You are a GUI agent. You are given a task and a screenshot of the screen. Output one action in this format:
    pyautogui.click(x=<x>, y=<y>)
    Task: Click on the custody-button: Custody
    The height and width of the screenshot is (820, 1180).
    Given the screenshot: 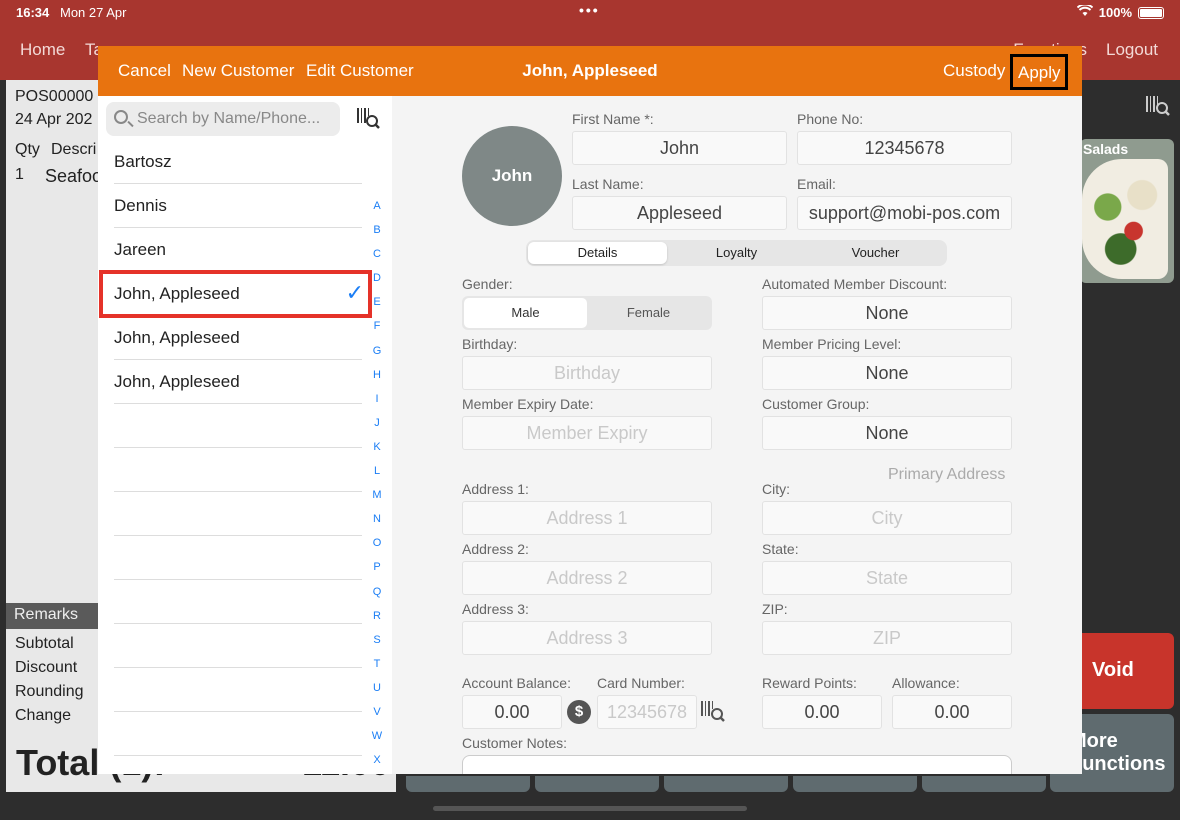 What is the action you would take?
    pyautogui.click(x=974, y=71)
    